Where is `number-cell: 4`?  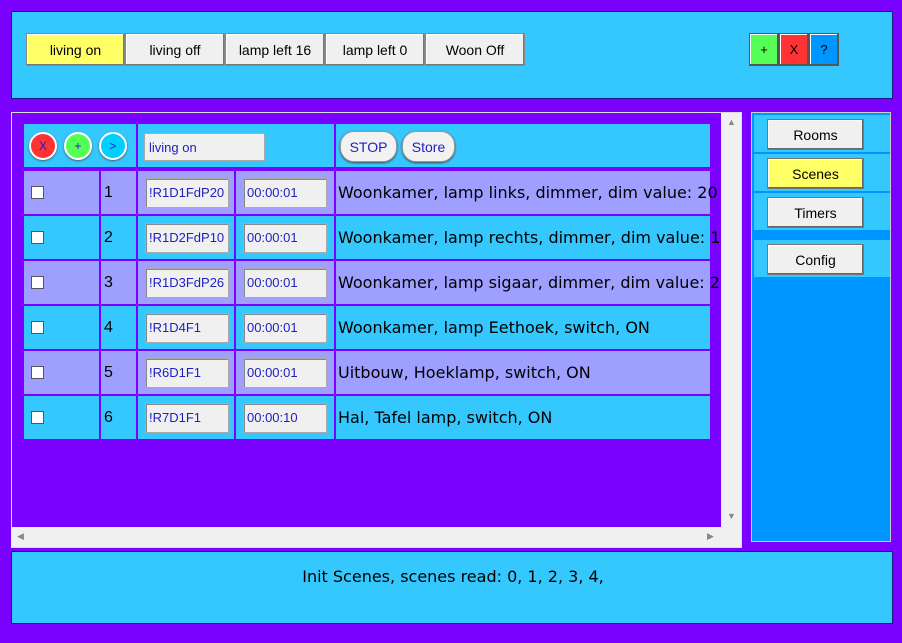 number-cell: 4 is located at coordinates (119, 327).